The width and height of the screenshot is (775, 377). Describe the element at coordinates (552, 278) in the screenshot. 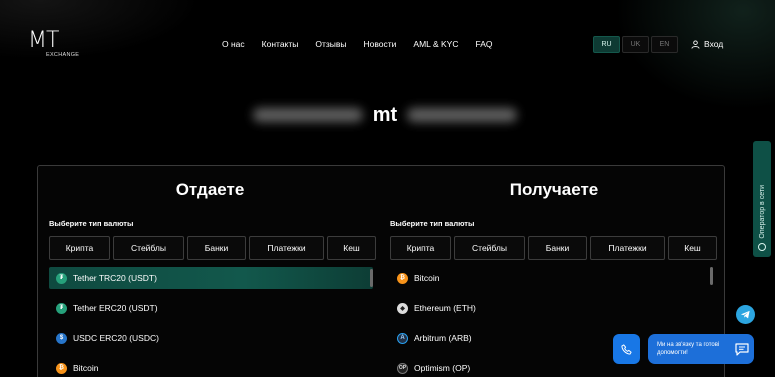

I see `receive-item-bitcoin: ₿ Bitcoin` at that location.